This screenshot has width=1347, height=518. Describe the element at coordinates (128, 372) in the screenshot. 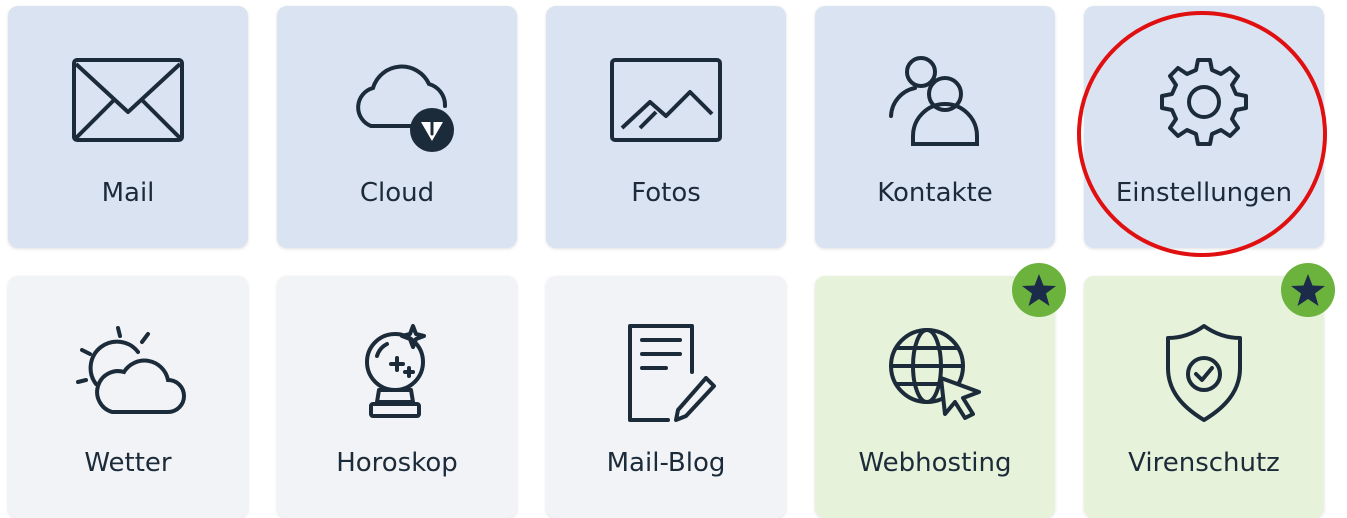

I see `weather-icon` at that location.